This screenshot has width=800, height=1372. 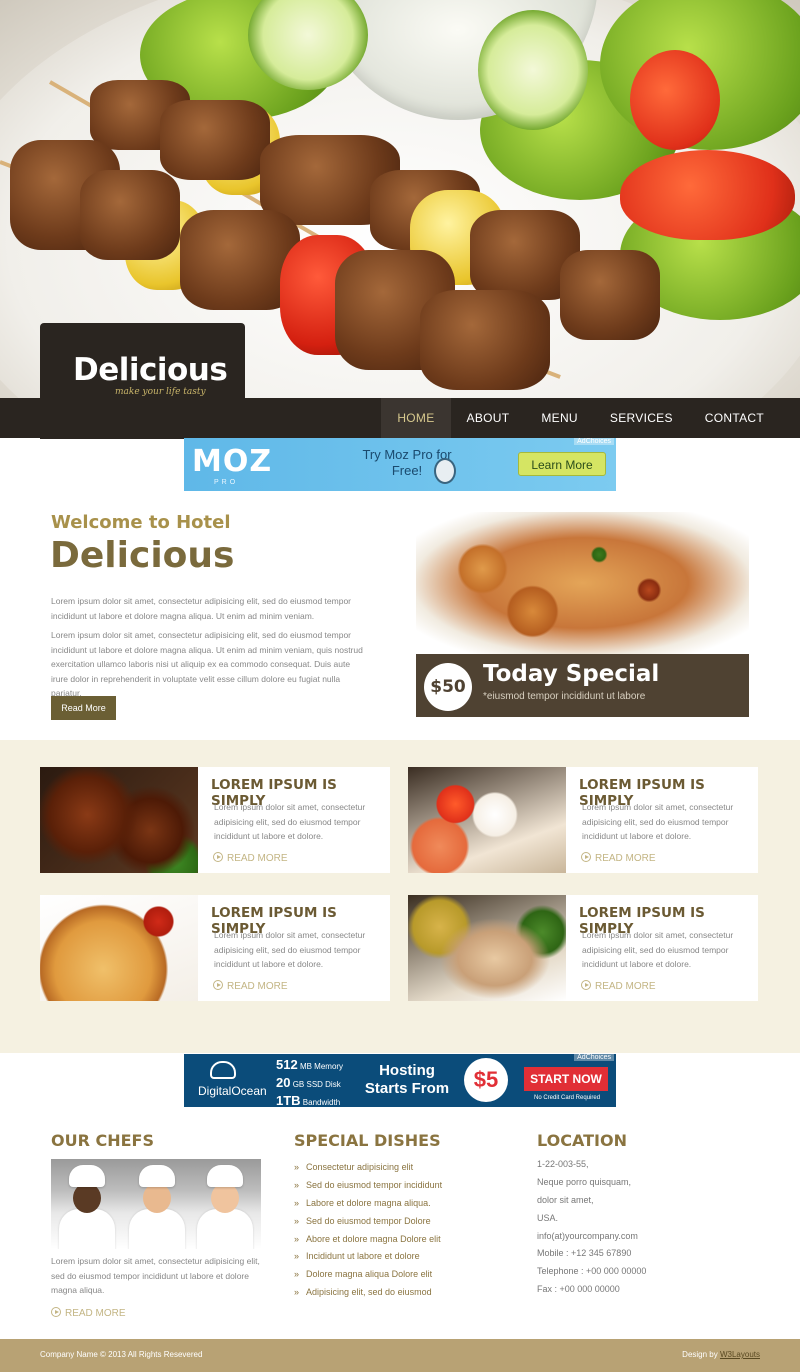 I want to click on cloud-icon, so click(x=223, y=1070).